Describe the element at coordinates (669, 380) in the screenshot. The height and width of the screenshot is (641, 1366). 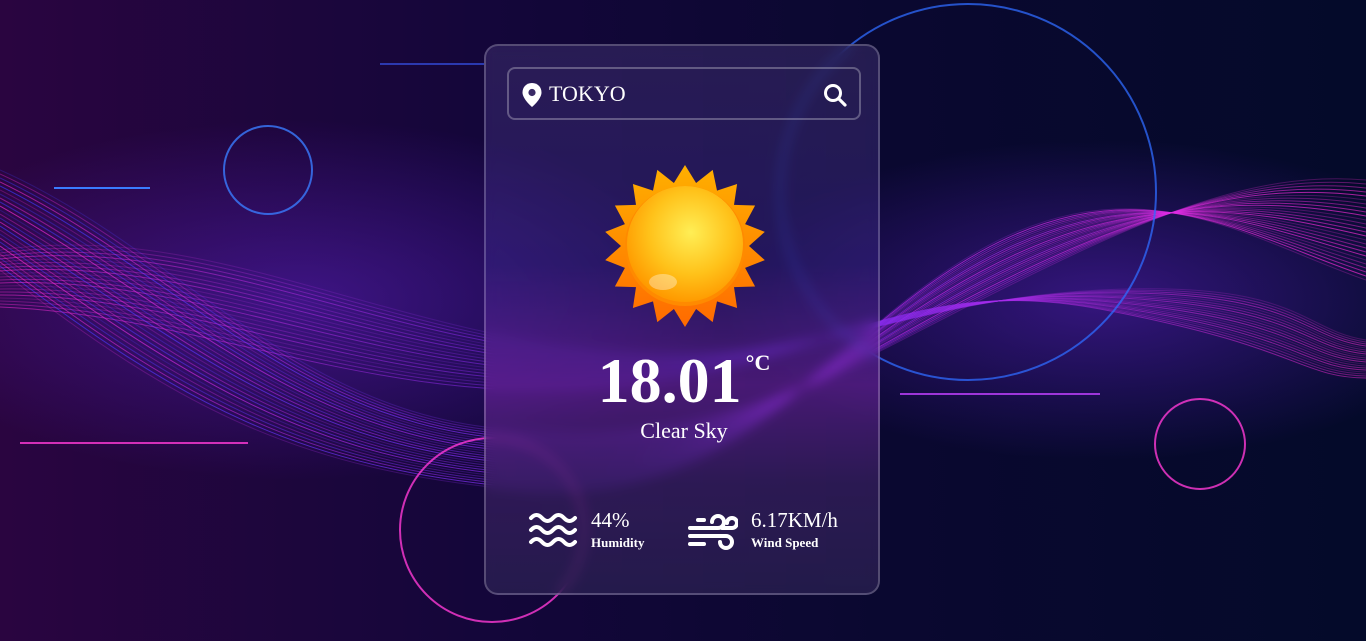
I see `temperature-value: 18.01` at that location.